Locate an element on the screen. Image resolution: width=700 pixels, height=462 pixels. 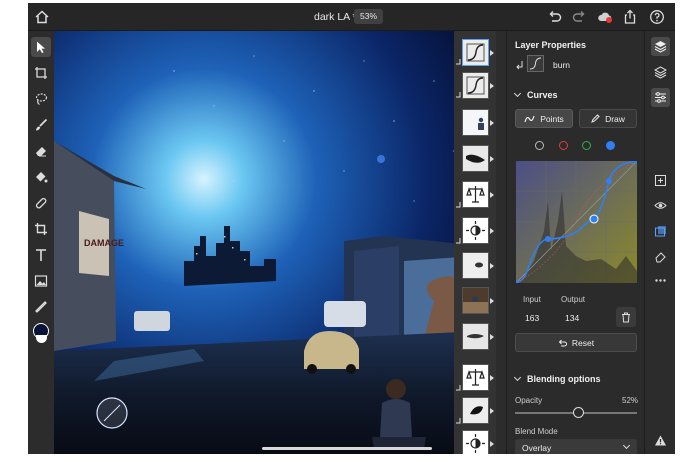
input-value: 163 is located at coordinates (532, 318).